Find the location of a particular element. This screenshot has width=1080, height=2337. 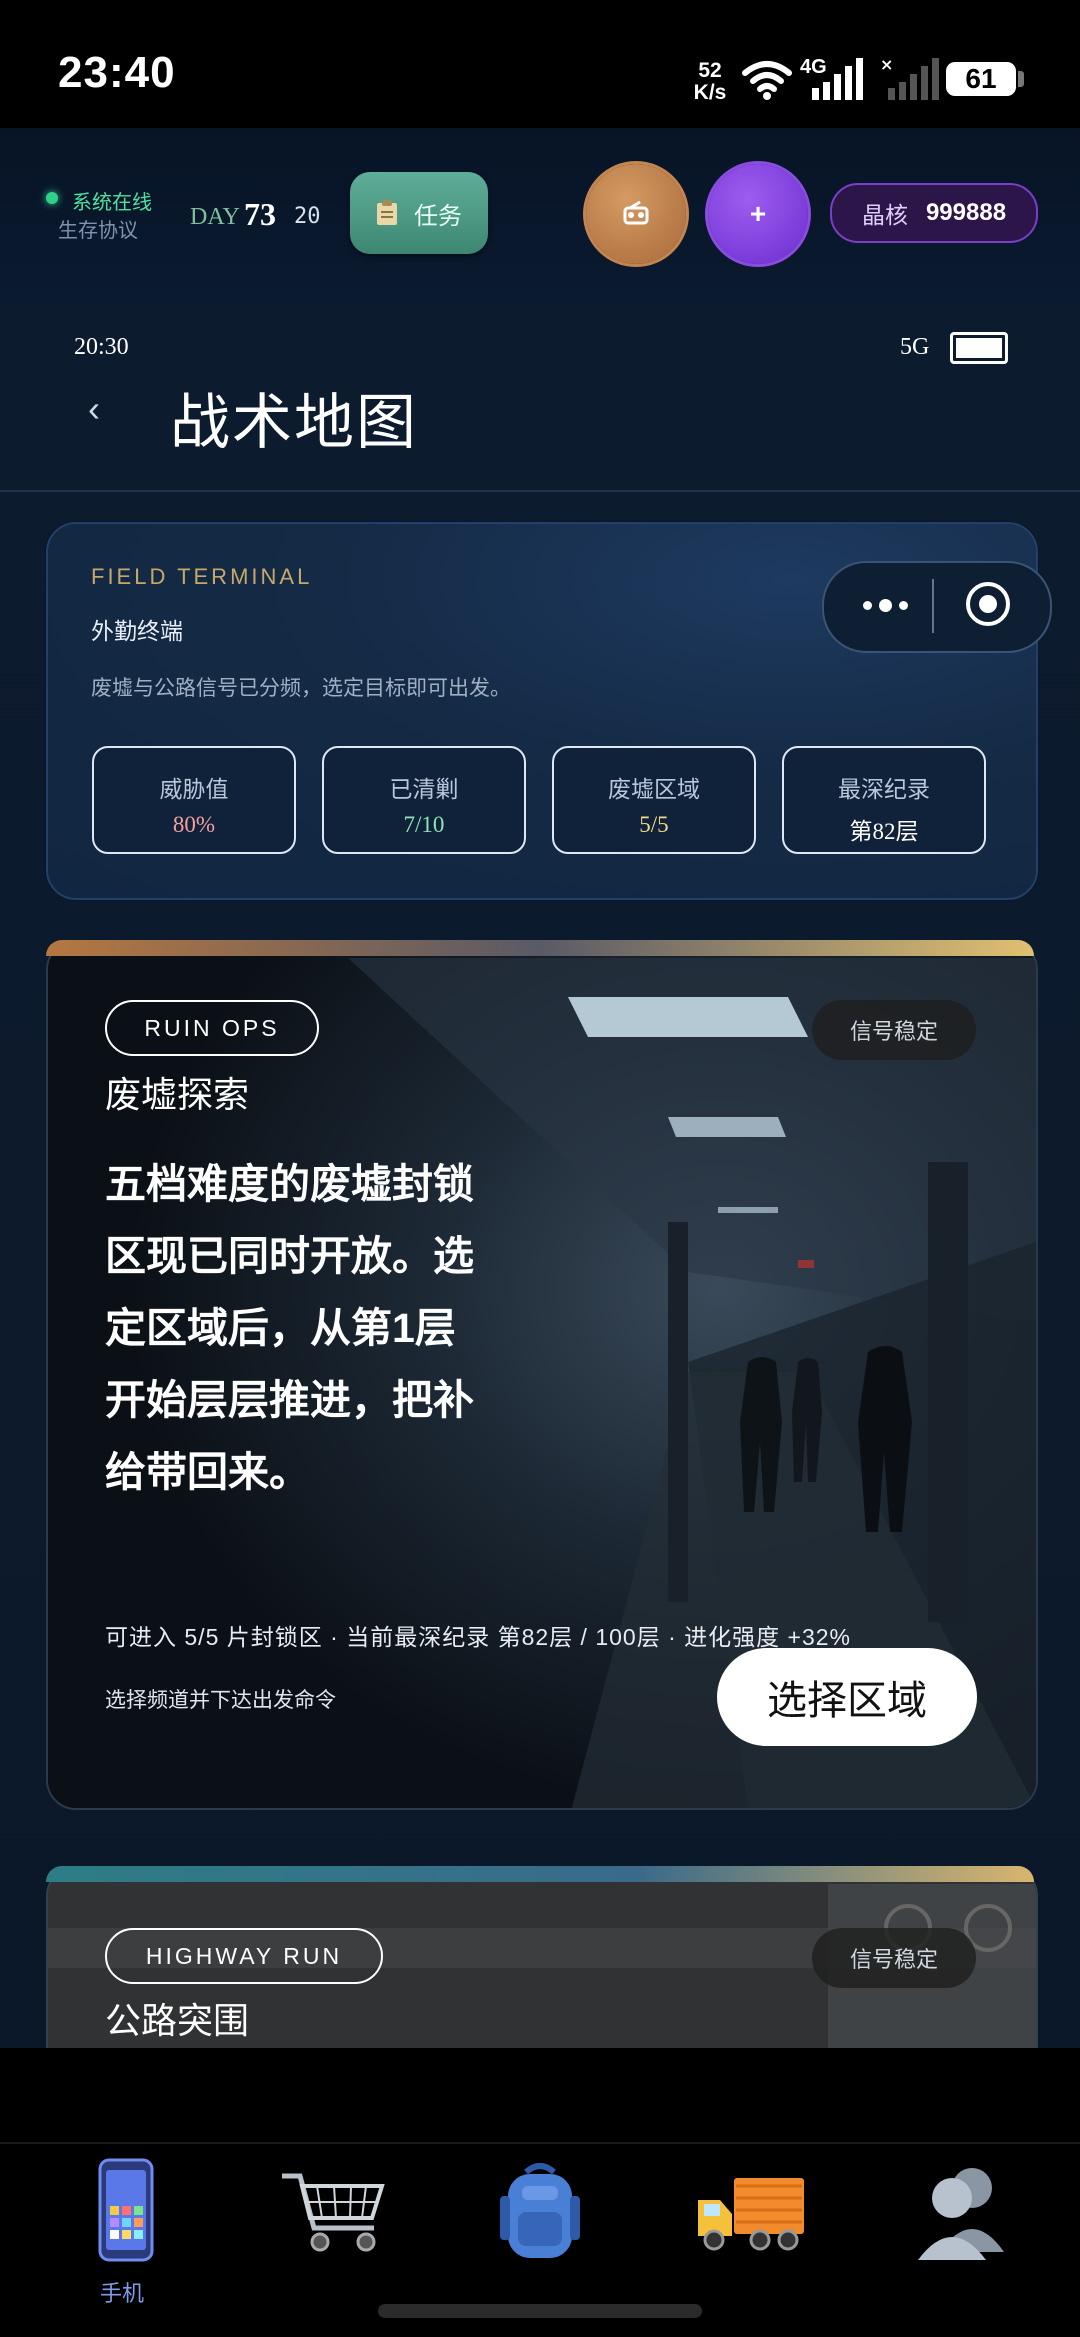

stat-cleared: 已清剿 7/10 is located at coordinates (424, 800).